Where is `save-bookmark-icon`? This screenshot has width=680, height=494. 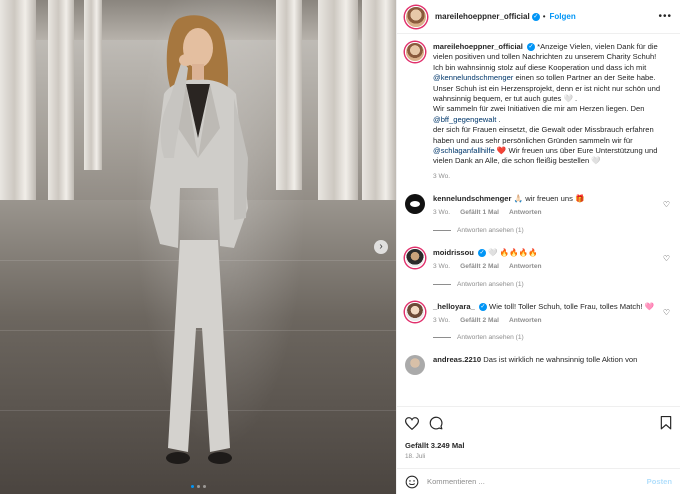
save-bookmark-icon is located at coordinates (666, 423).